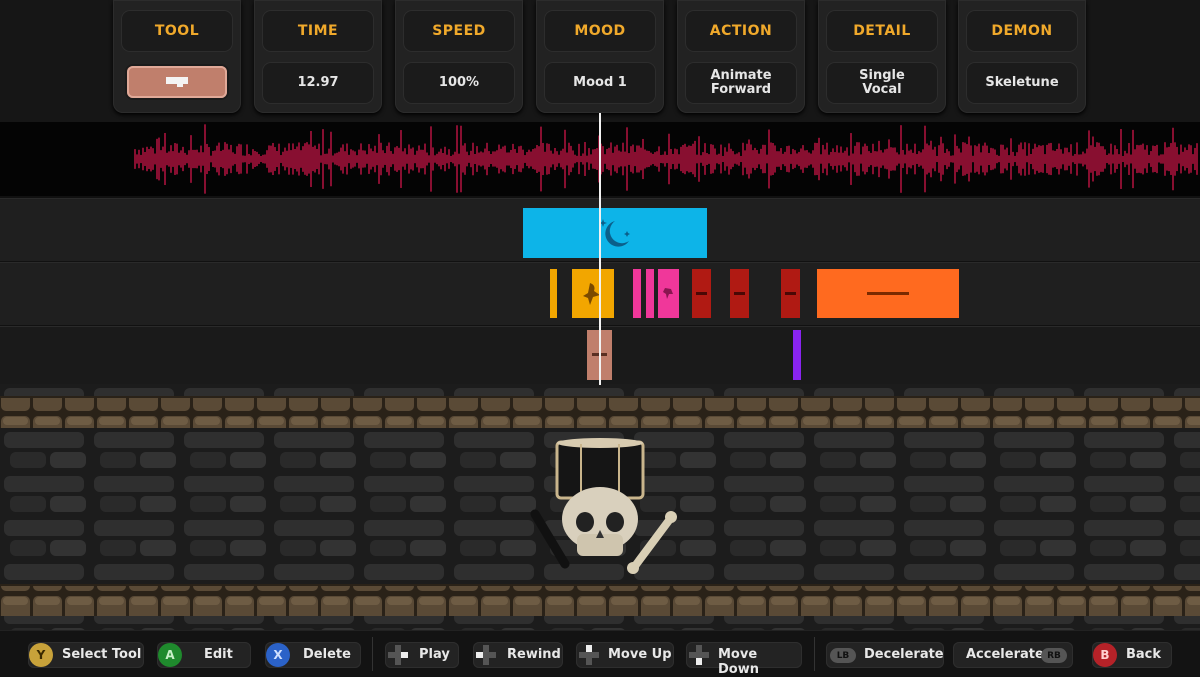 This screenshot has height=677, width=1200. What do you see at coordinates (589, 655) in the screenshot?
I see `dpad-up-icon` at bounding box center [589, 655].